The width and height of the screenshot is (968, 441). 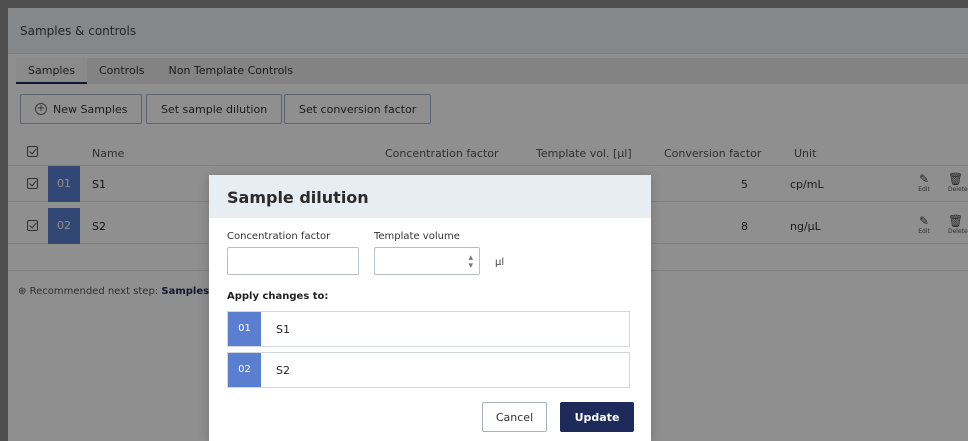 I want to click on sample-number-badge: 02, so click(x=244, y=370).